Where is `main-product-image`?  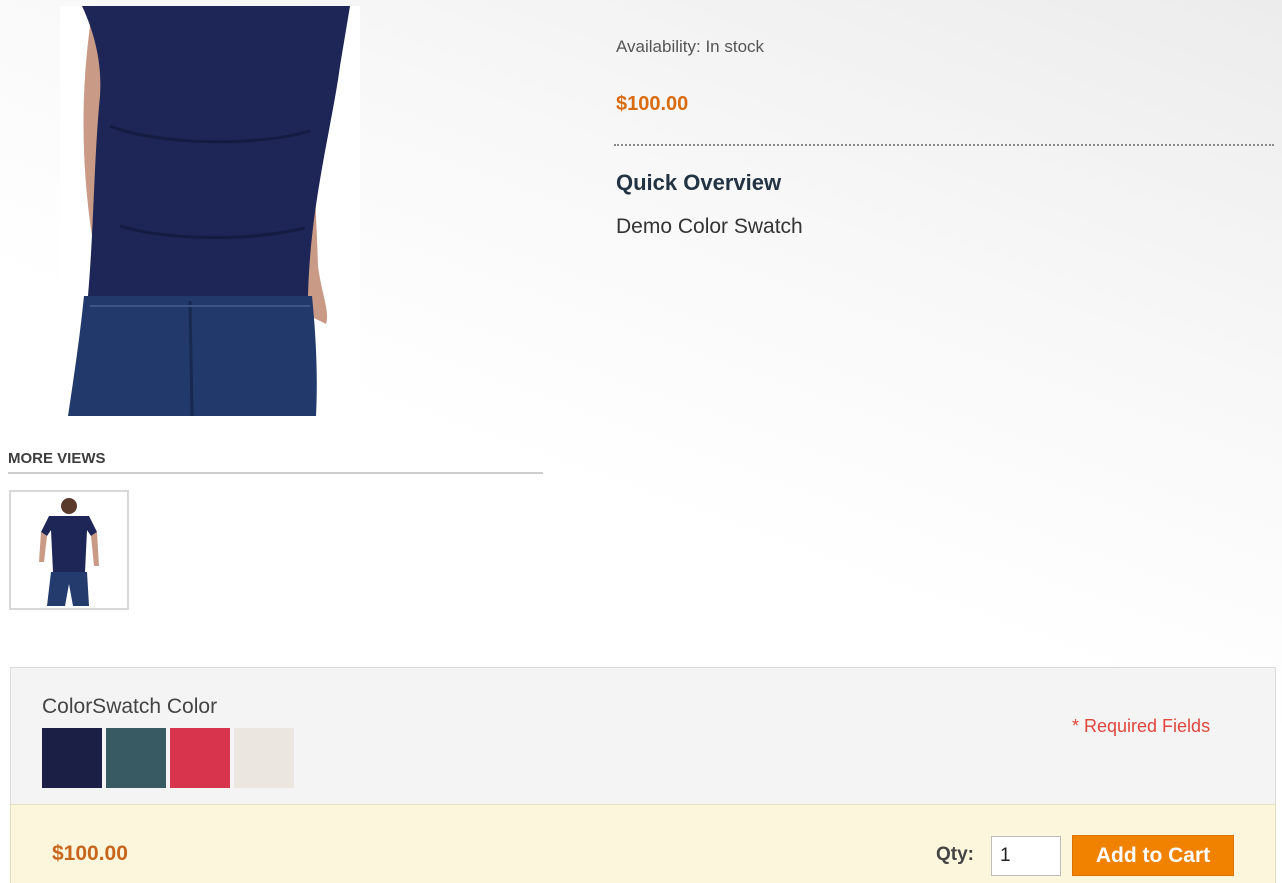 main-product-image is located at coordinates (210, 211).